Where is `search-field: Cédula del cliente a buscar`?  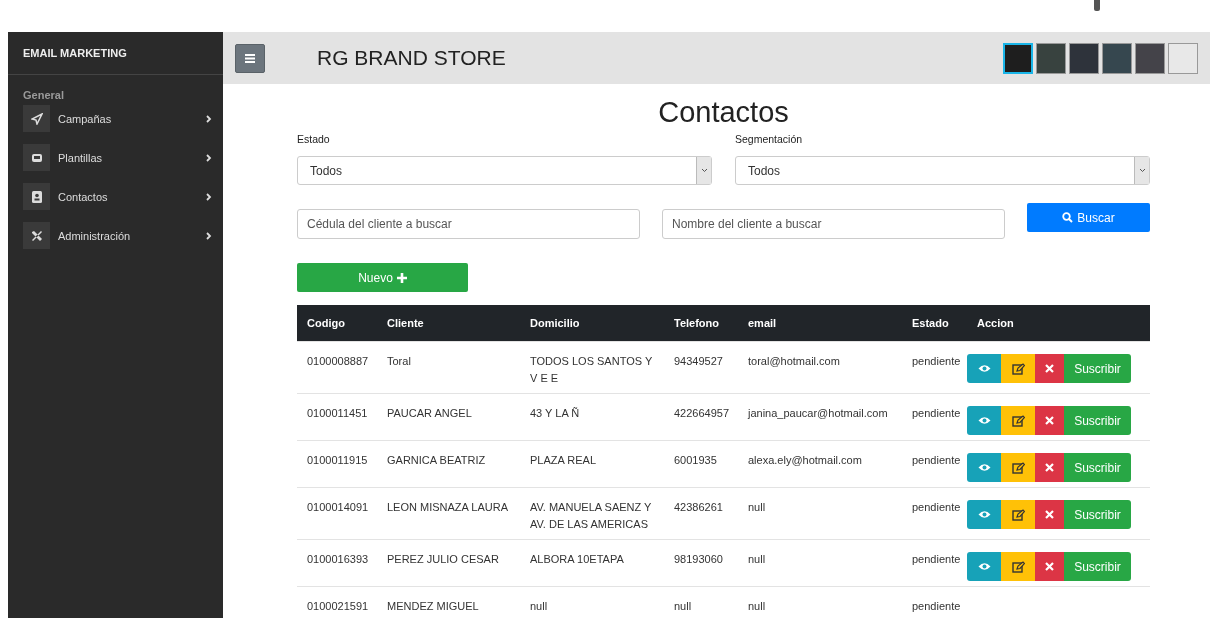 search-field: Cédula del cliente a buscar is located at coordinates (468, 224).